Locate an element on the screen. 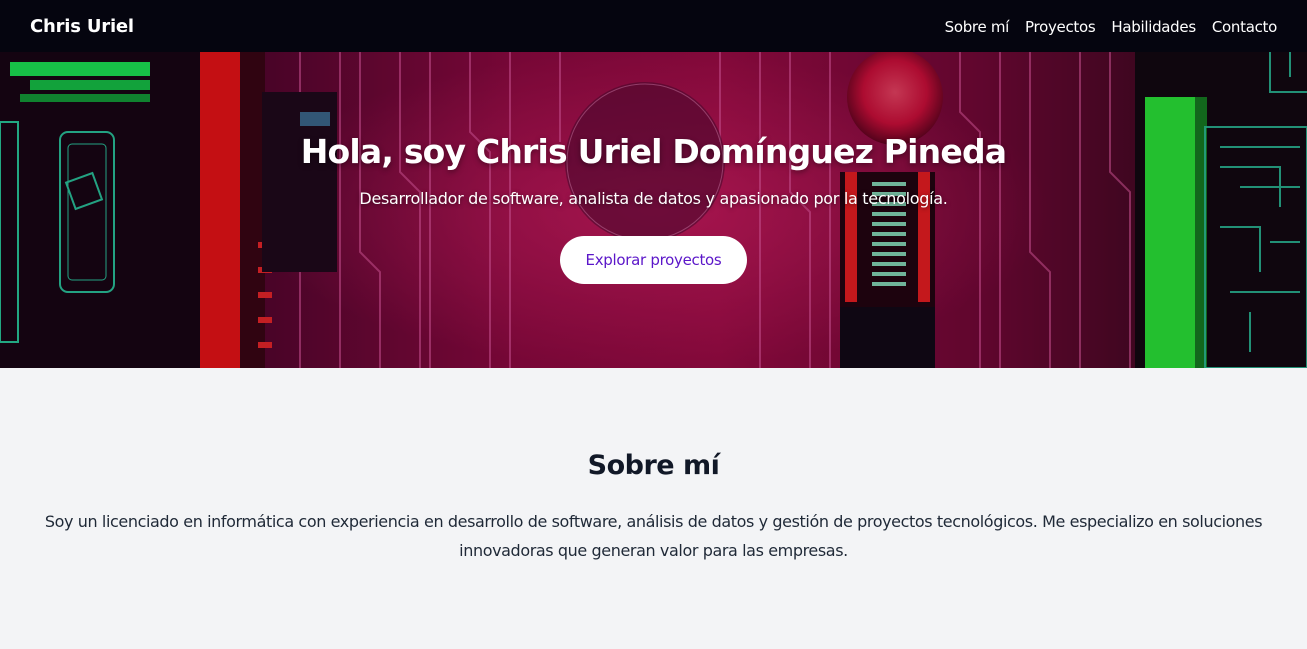 The image size is (1307, 649). nav-menu: Sobre mí Proyectos Habilidades Contacto is located at coordinates (1111, 26).